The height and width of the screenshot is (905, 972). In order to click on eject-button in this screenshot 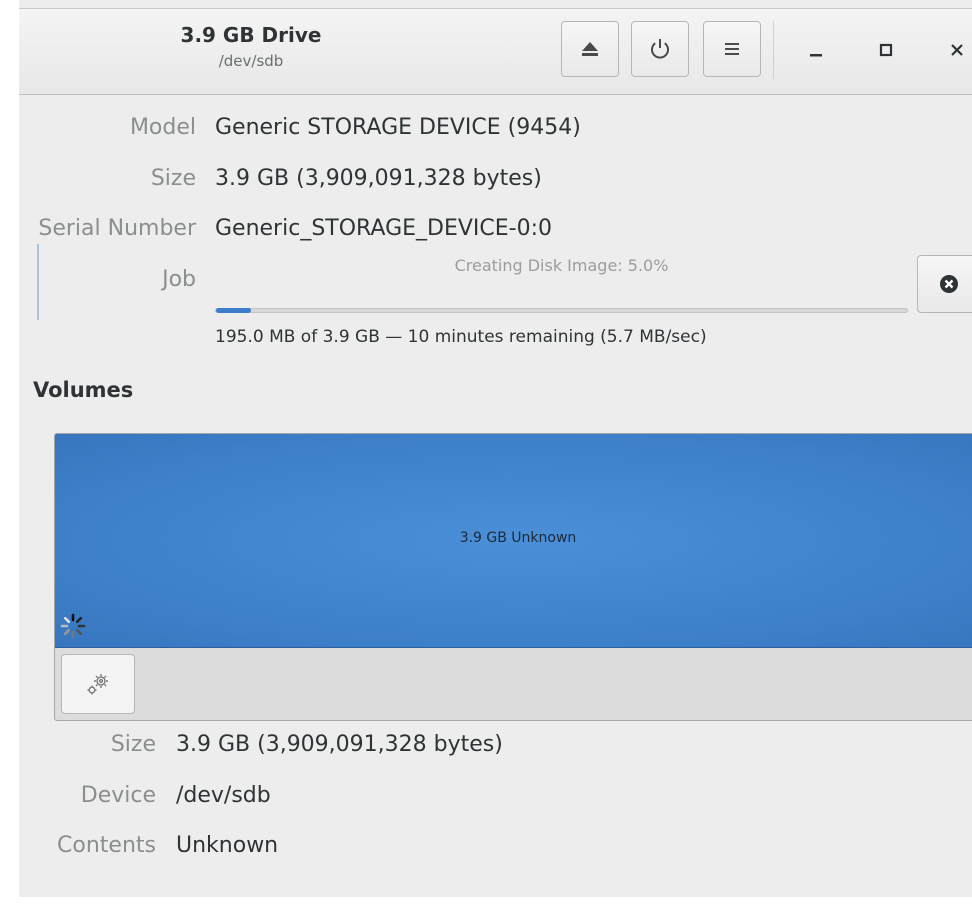, I will do `click(590, 49)`.